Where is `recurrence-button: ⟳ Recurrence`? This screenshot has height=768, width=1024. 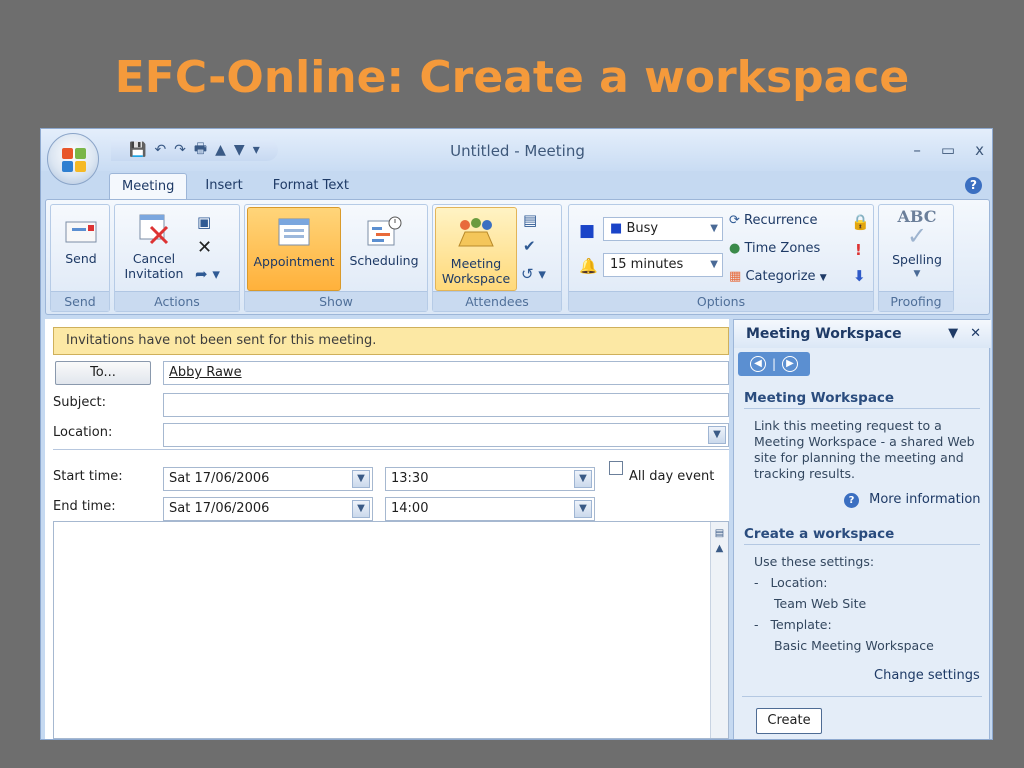
recurrence-button: ⟳ Recurrence is located at coordinates (773, 220).